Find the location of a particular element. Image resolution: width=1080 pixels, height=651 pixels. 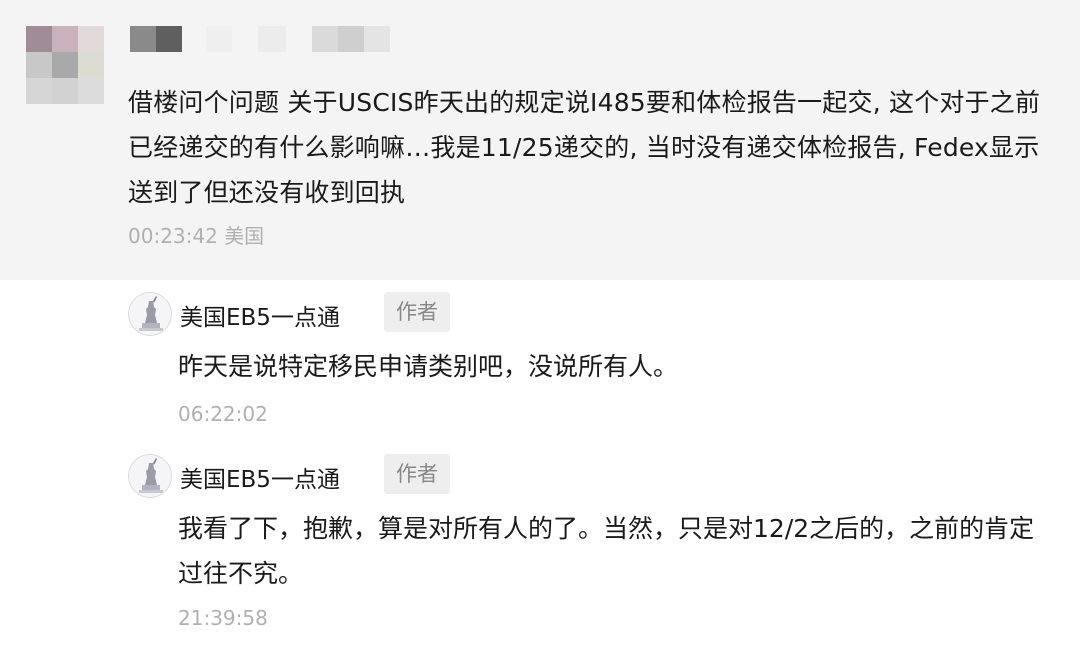

avatar is located at coordinates (65, 65).